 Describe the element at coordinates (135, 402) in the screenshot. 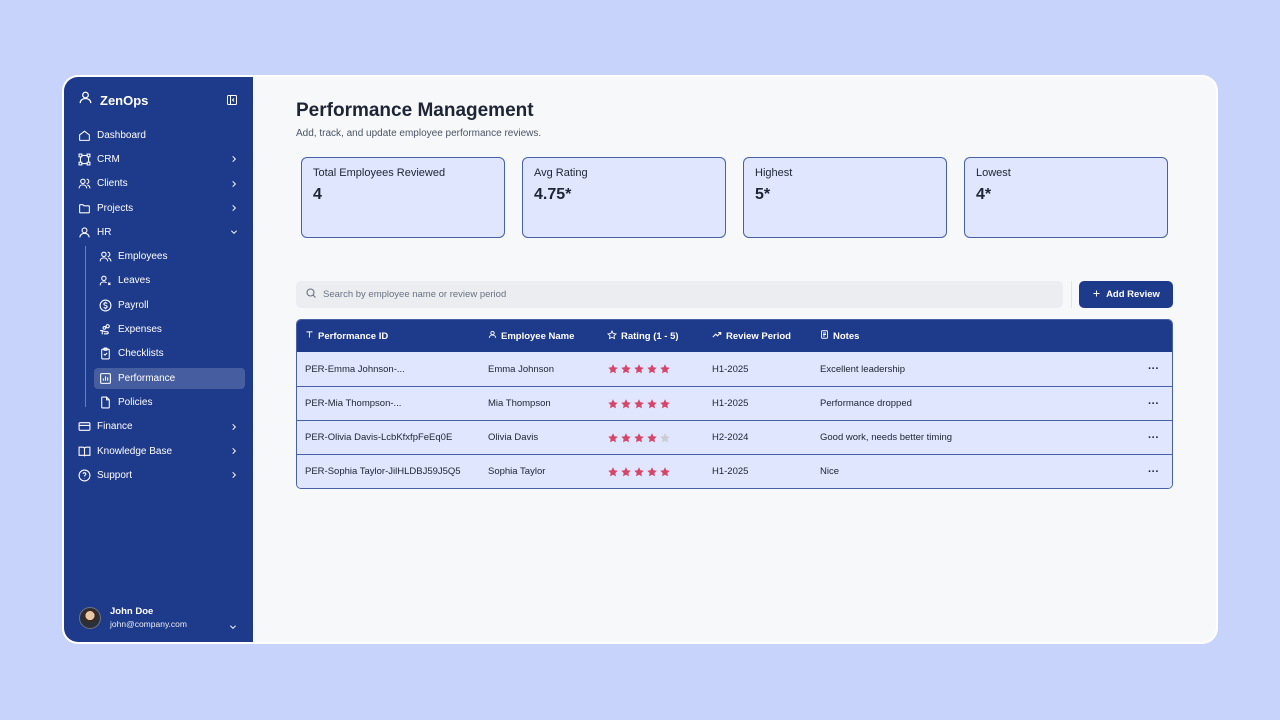

I see `sidebar-item-label: Policies` at that location.